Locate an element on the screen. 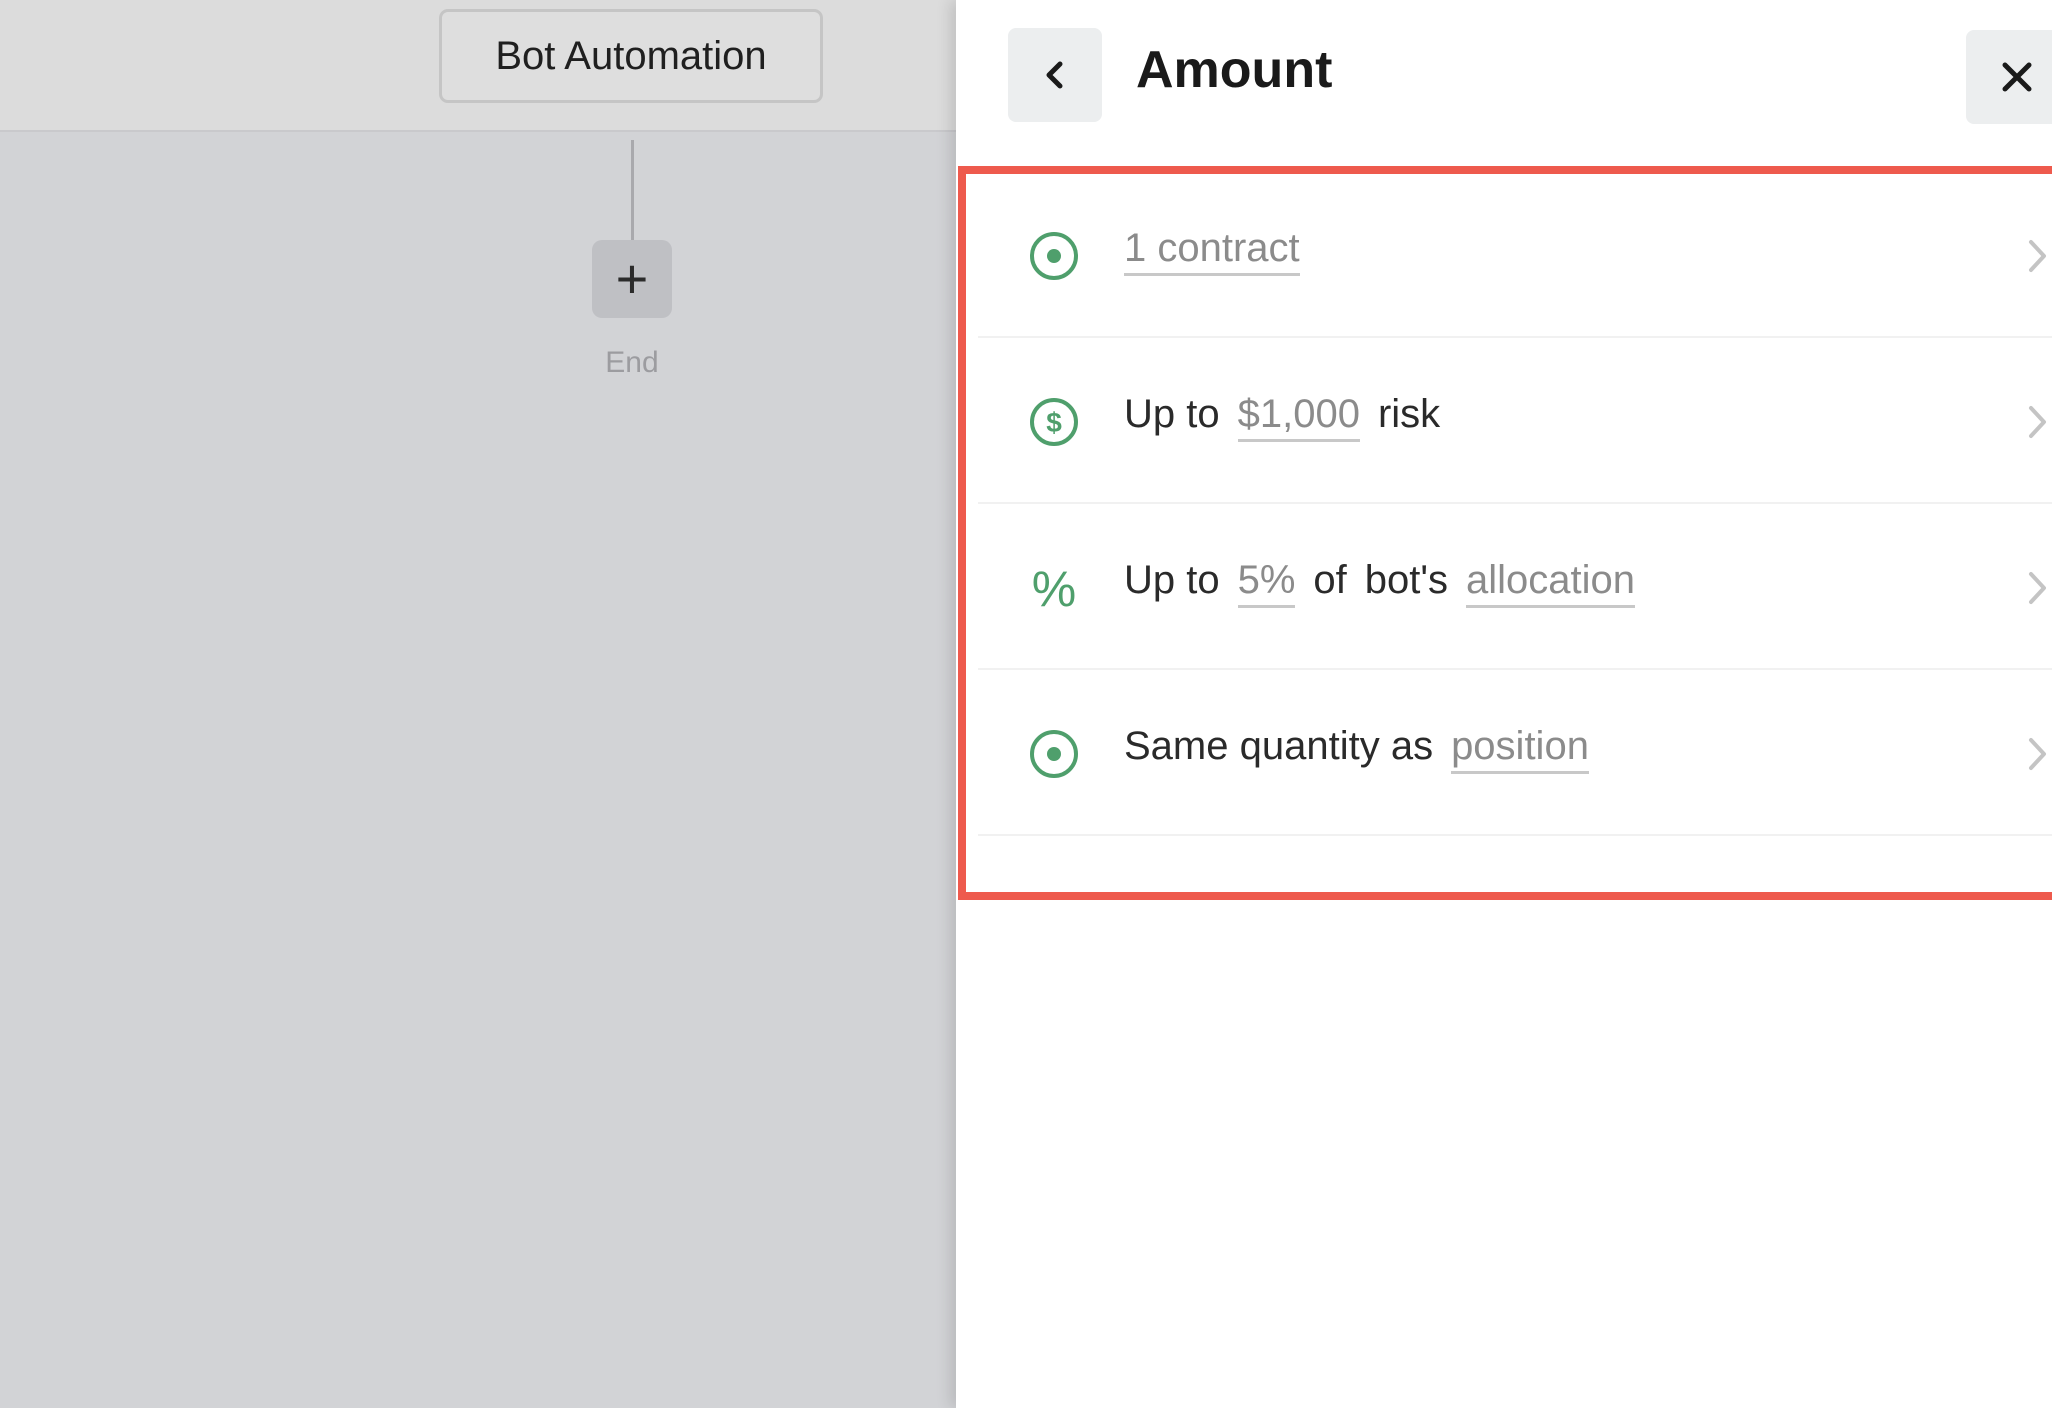  connector-line is located at coordinates (632, 190).